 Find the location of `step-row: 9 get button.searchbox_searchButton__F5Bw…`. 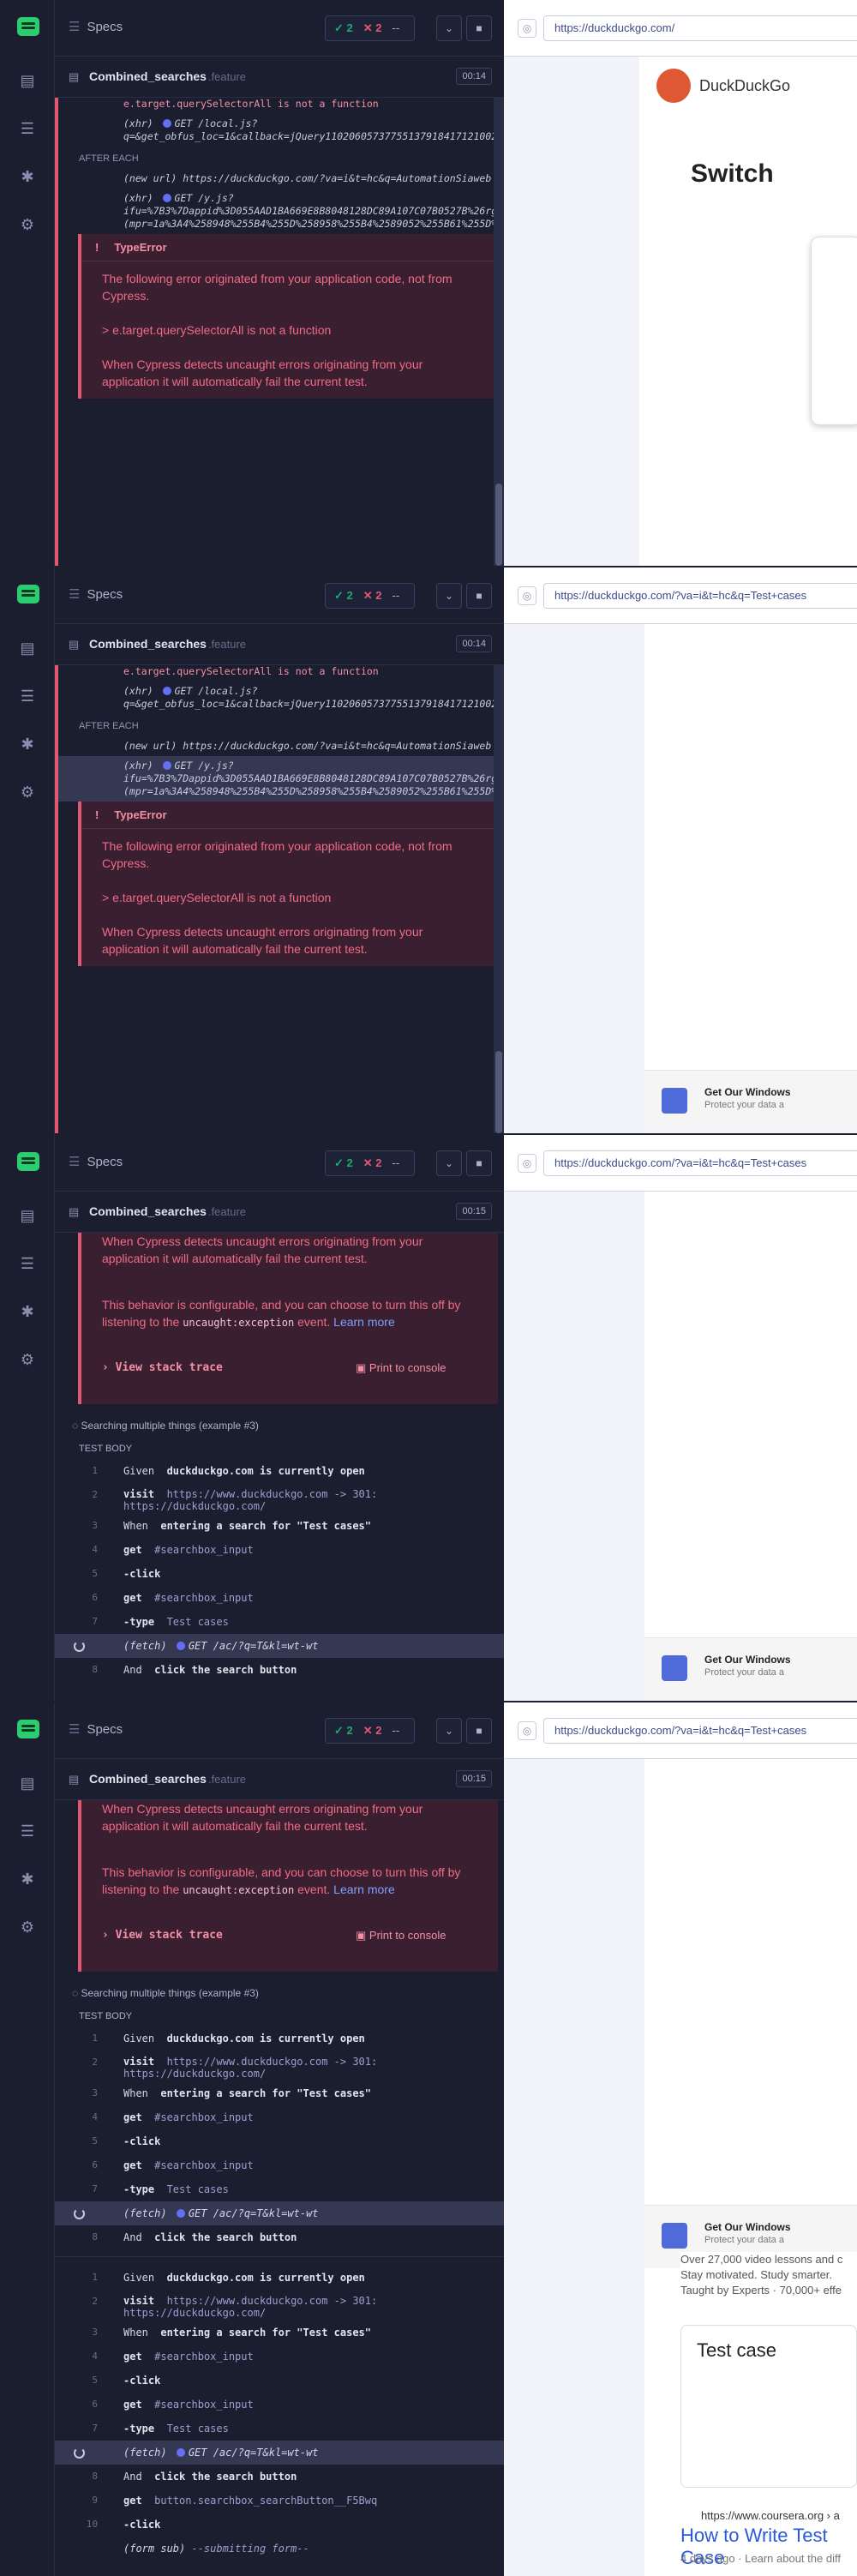

step-row: 9 get button.searchbox_searchButton__F5Bw… is located at coordinates (279, 2501).